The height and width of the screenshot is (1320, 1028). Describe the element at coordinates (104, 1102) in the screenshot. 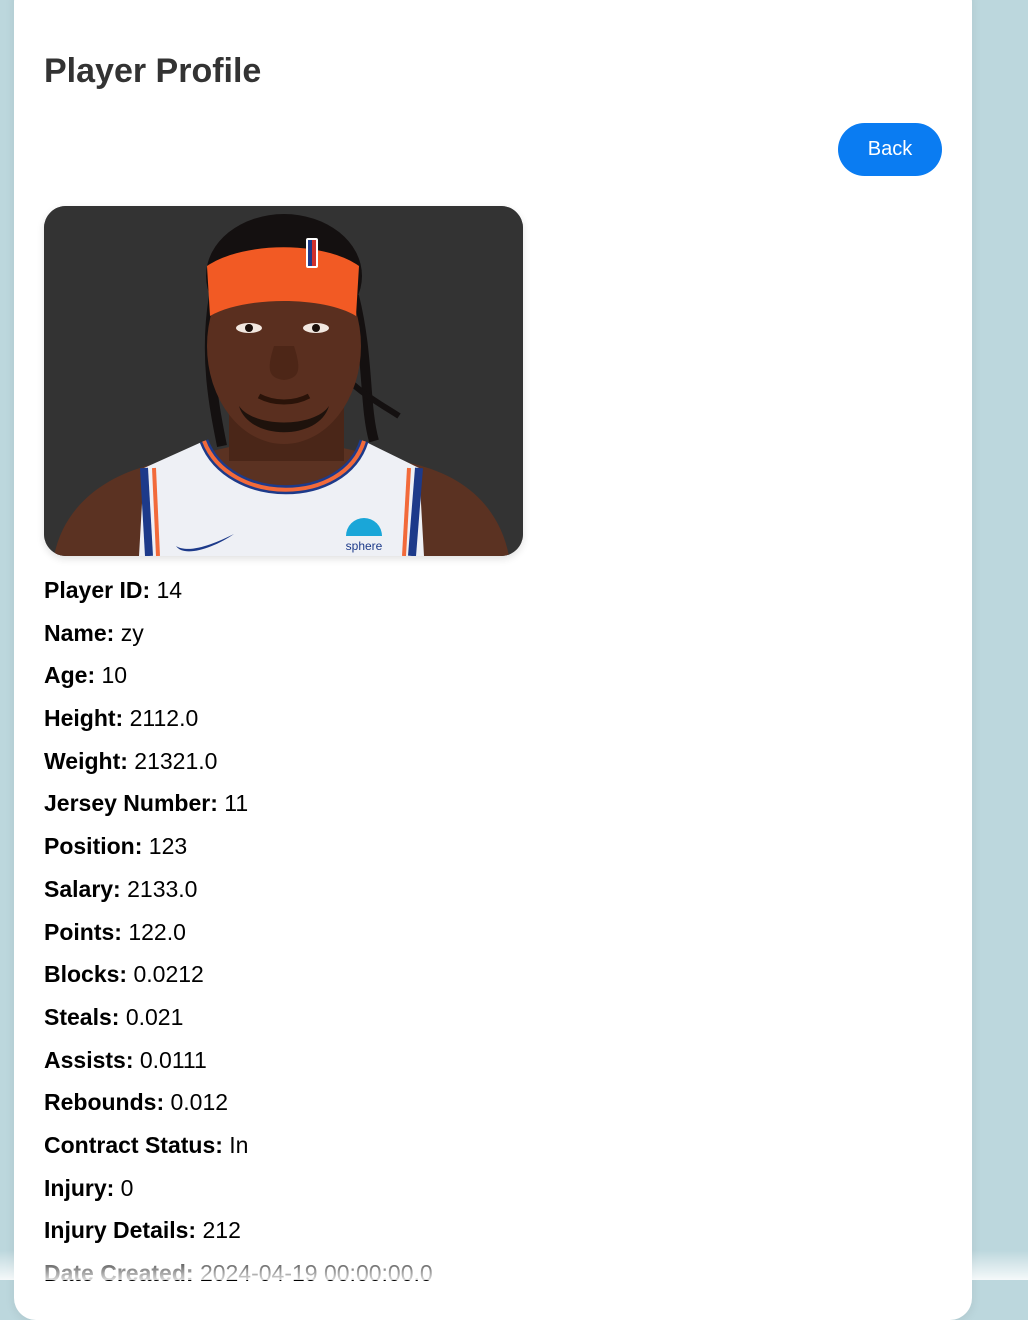

I see `field-label: Rebounds:` at that location.